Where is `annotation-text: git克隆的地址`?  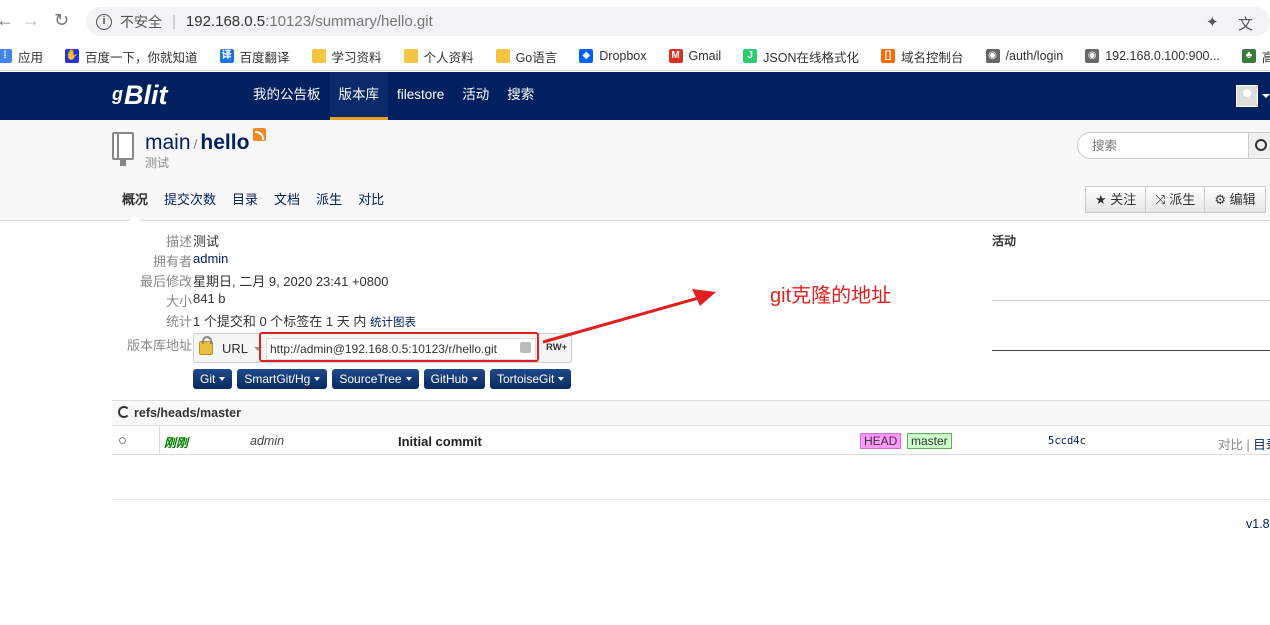
annotation-text: git克隆的地址 is located at coordinates (831, 296).